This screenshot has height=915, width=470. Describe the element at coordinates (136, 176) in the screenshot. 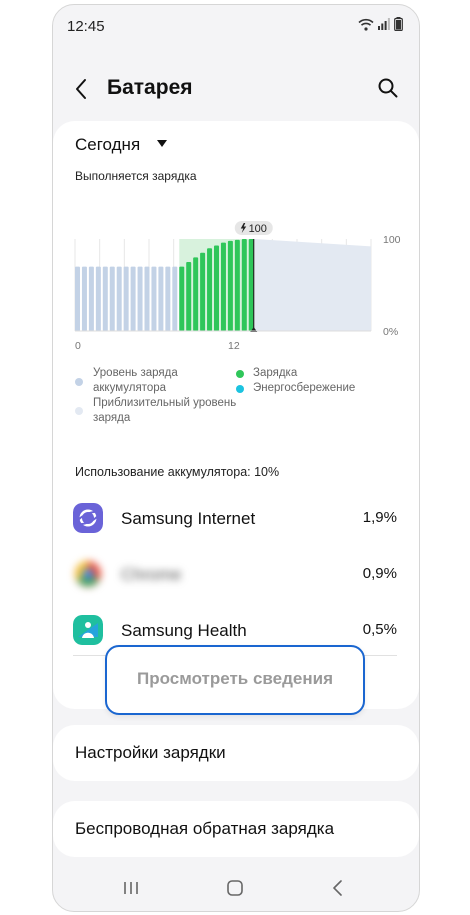

I see `charging-status: Выполняется зарядка` at that location.